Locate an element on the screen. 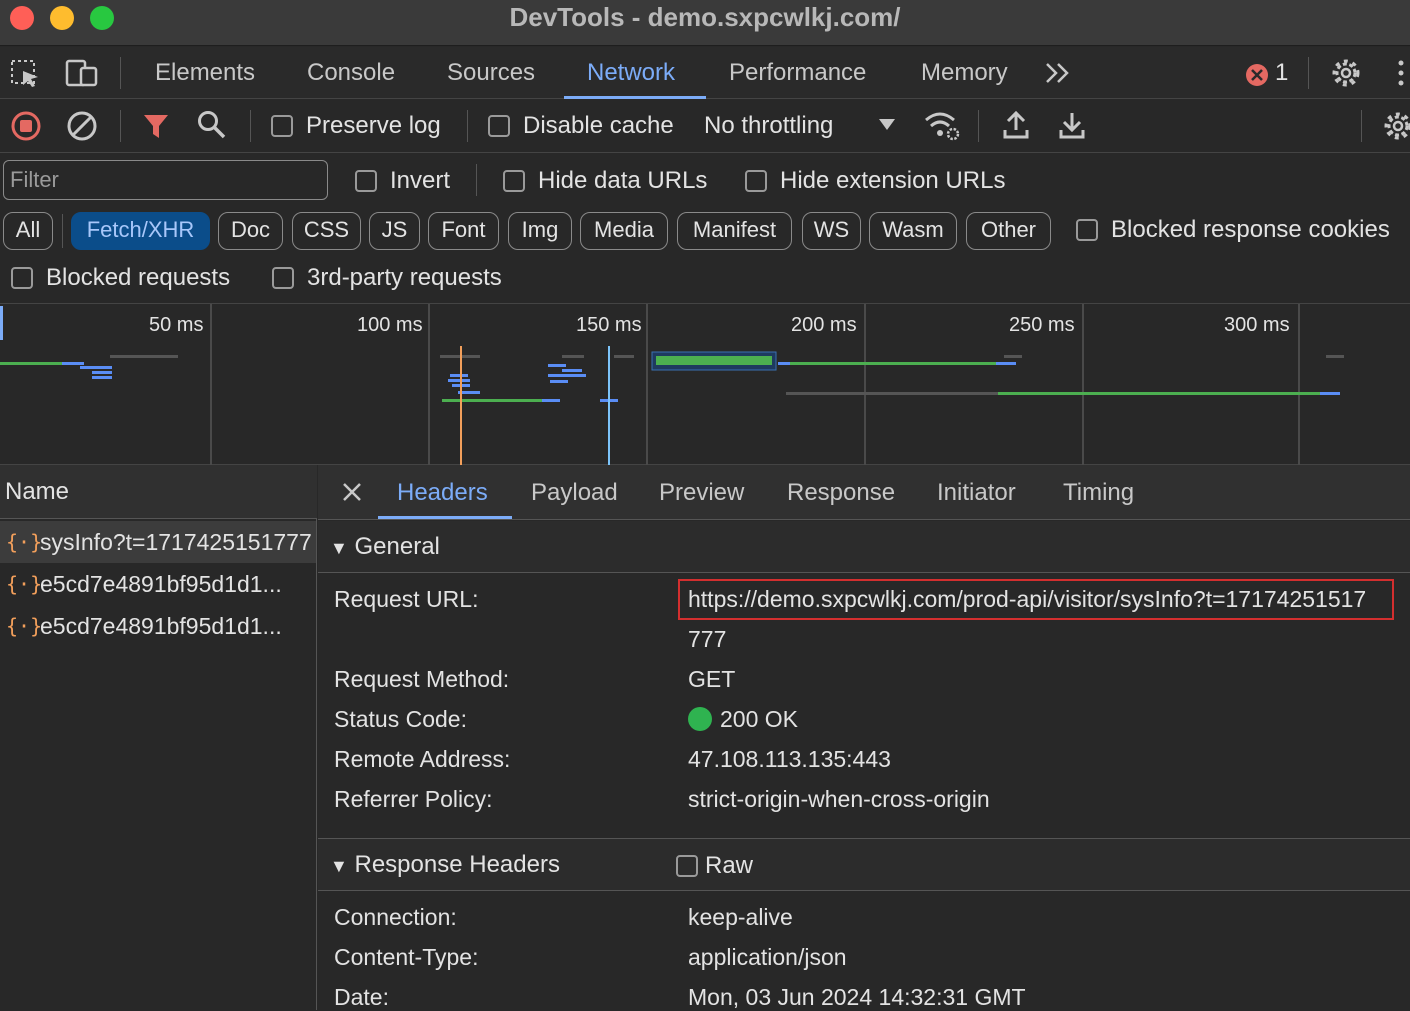 The width and height of the screenshot is (1410, 1011). title-bar: DevTools - demo.sxpcwlkj.com/ is located at coordinates (705, 23).